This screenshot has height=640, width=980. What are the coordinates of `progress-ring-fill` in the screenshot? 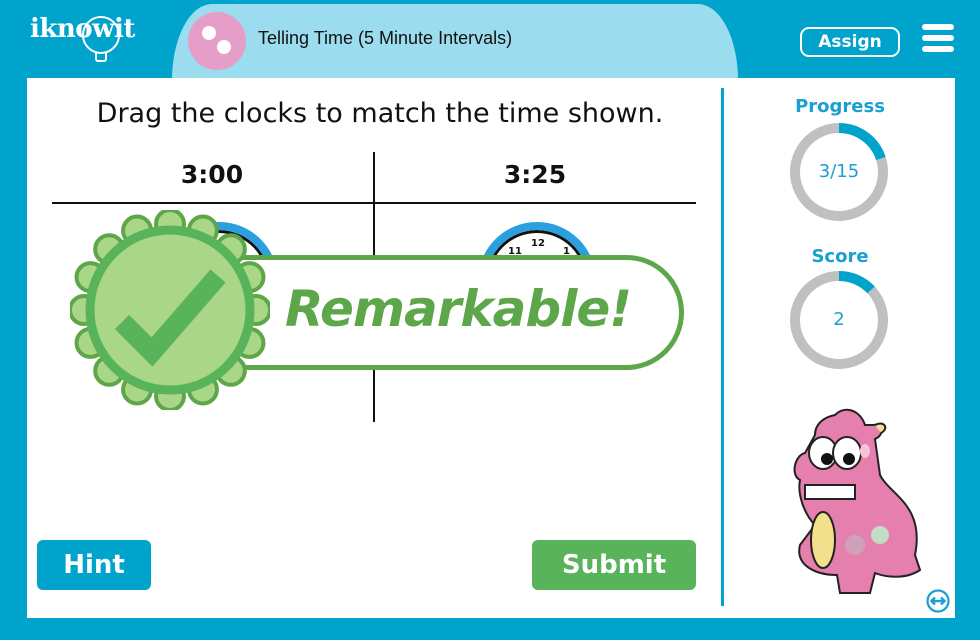 It's located at (862, 142).